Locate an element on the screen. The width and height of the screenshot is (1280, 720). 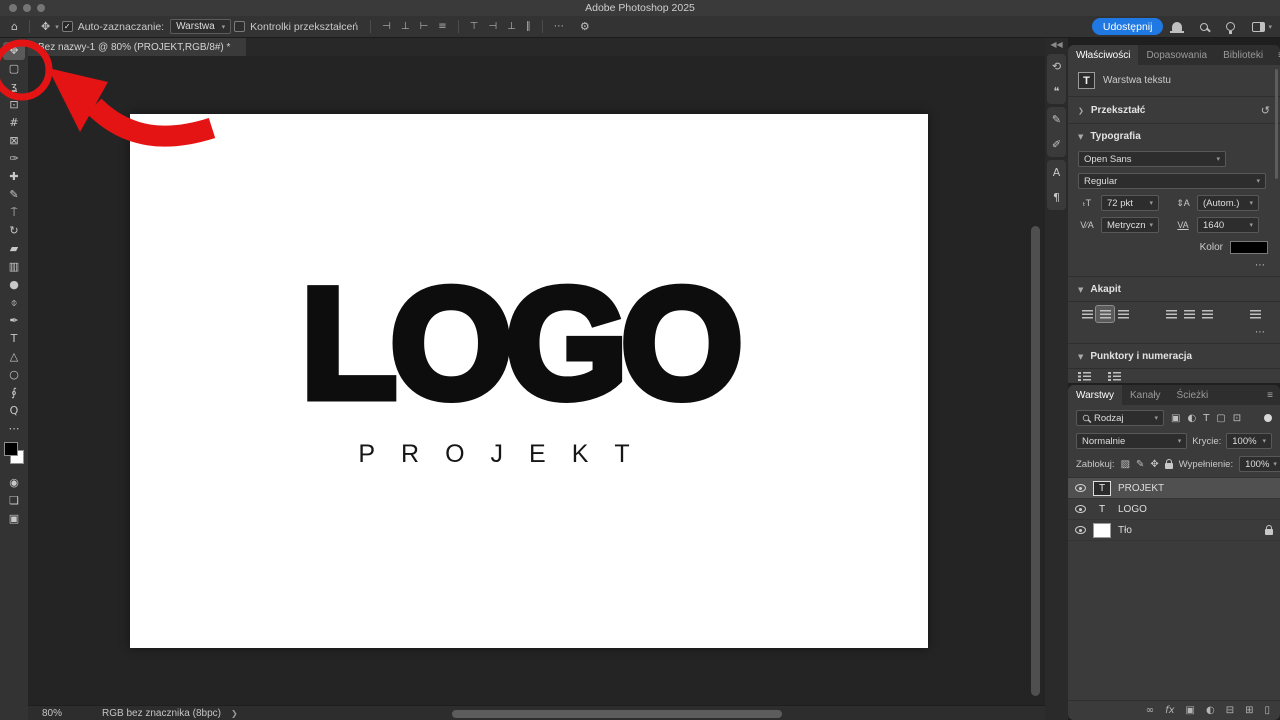
filter-adjustment-layers-icon: ◐ is located at coordinates (1191, 418).